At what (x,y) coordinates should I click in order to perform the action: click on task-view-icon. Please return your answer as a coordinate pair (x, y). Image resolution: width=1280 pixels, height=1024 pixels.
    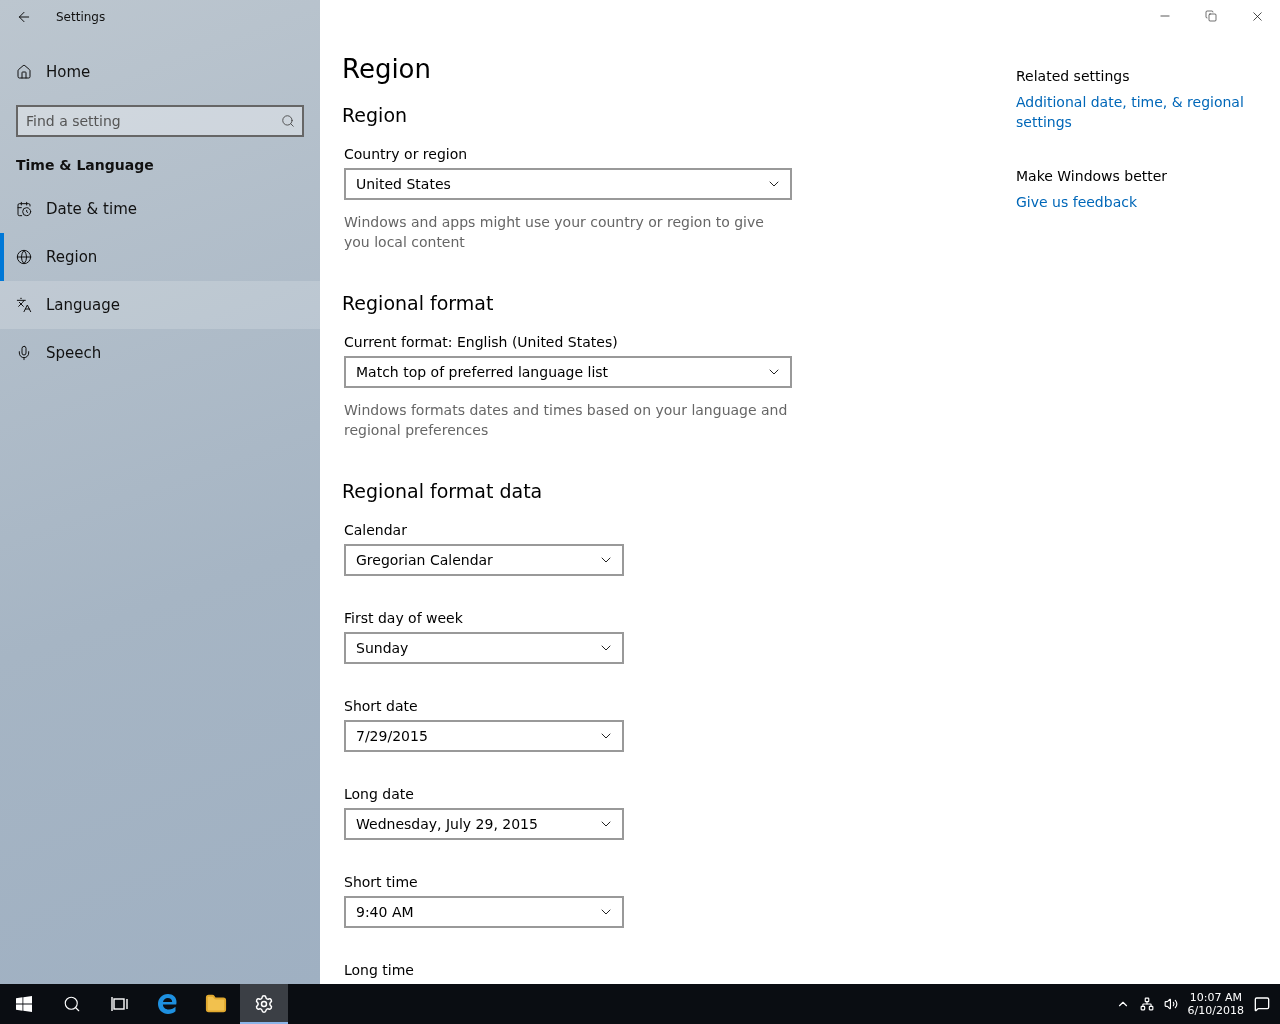
    Looking at the image, I should click on (120, 1004).